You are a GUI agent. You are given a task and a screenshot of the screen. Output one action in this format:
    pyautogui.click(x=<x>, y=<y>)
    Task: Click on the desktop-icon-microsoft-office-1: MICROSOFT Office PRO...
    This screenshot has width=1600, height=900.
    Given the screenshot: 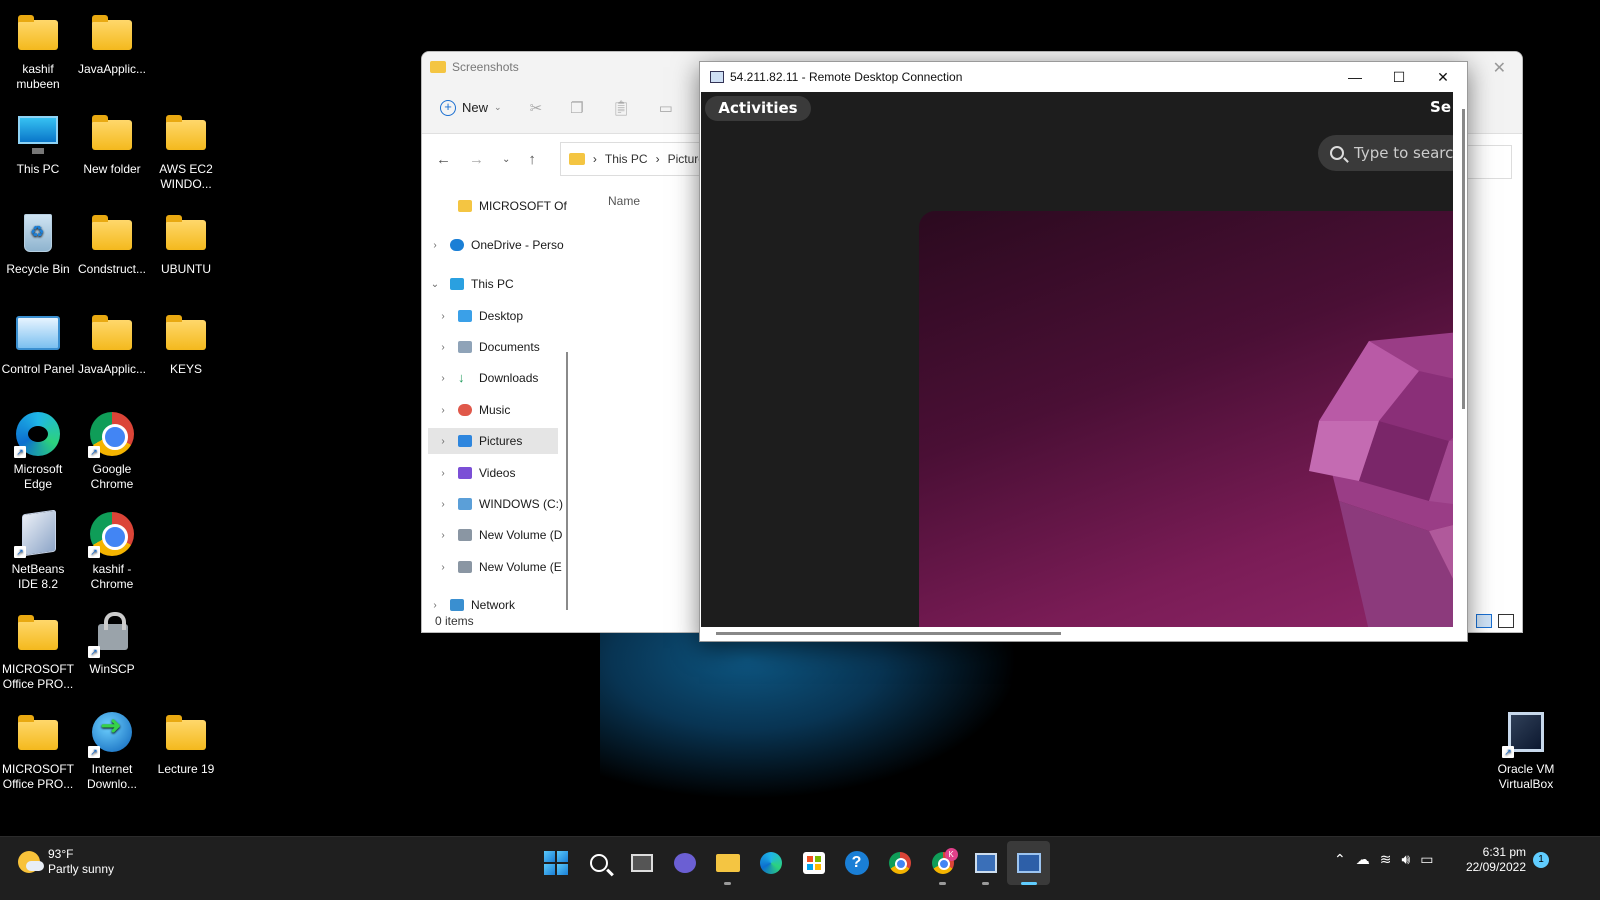 What is the action you would take?
    pyautogui.click(x=38, y=651)
    